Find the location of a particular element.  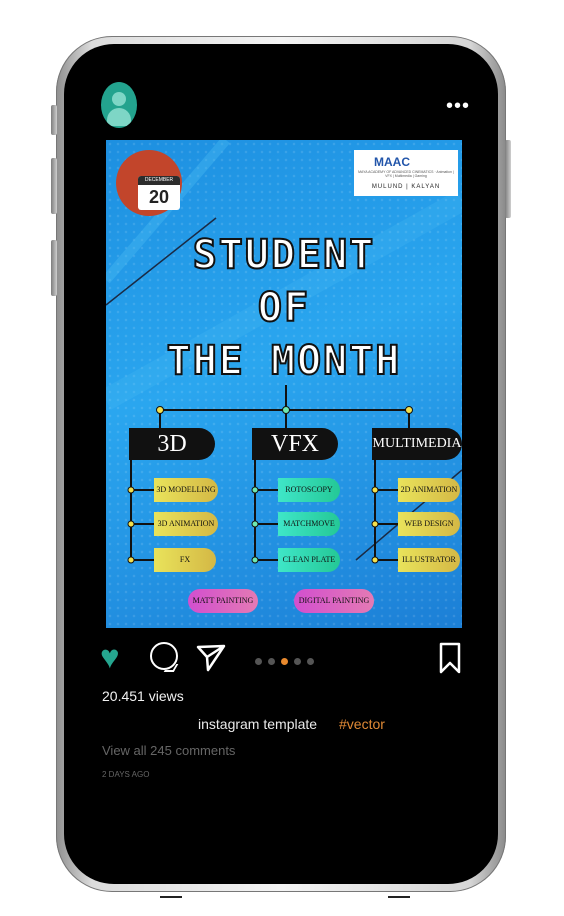

poster-title-line: THE MONTH is located at coordinates (284, 361).